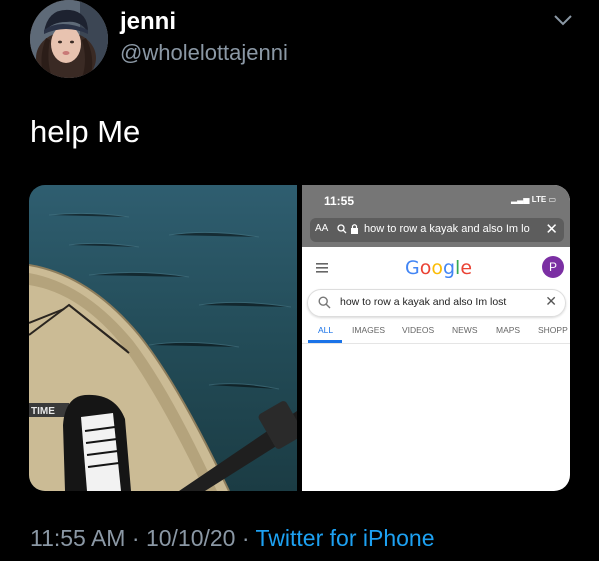 This screenshot has width=599, height=561. What do you see at coordinates (520, 199) in the screenshot?
I see `signal-bars-icon: ▂▃▅` at bounding box center [520, 199].